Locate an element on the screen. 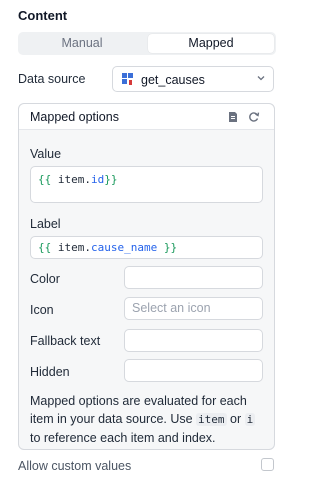 The image size is (320, 500). label-label: Label is located at coordinates (45, 224).